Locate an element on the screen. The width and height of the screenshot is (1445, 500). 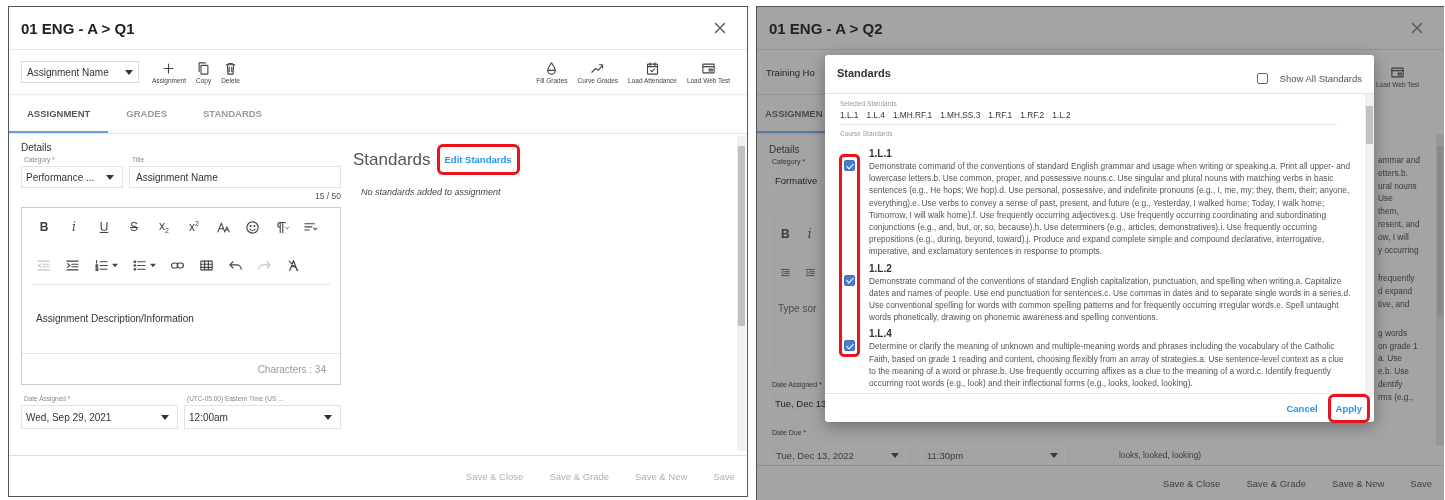
clear-format-icon is located at coordinates (293, 265).